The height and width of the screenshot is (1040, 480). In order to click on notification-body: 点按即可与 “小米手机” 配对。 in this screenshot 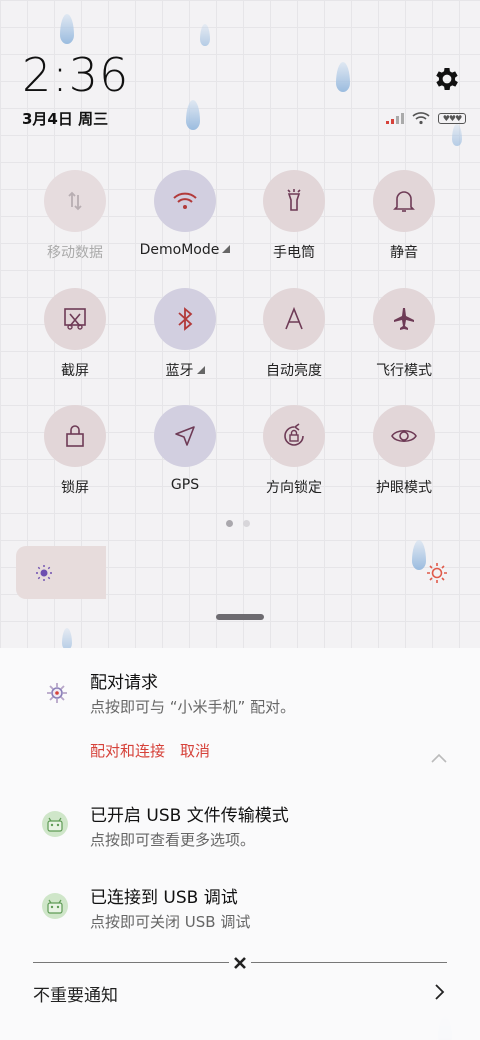, I will do `click(192, 706)`.